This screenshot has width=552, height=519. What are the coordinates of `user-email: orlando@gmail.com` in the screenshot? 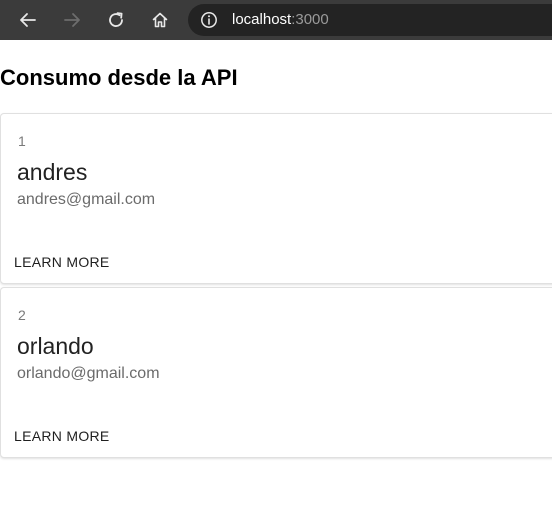 It's located at (88, 373).